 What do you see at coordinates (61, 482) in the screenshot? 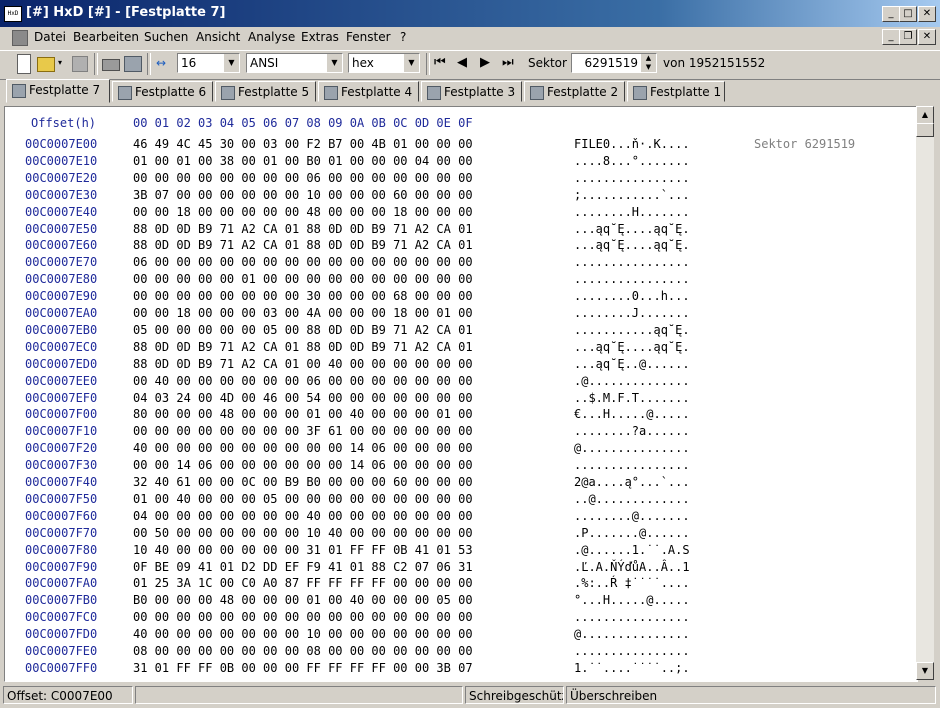
I see `row-offset: 00C0007F40` at bounding box center [61, 482].